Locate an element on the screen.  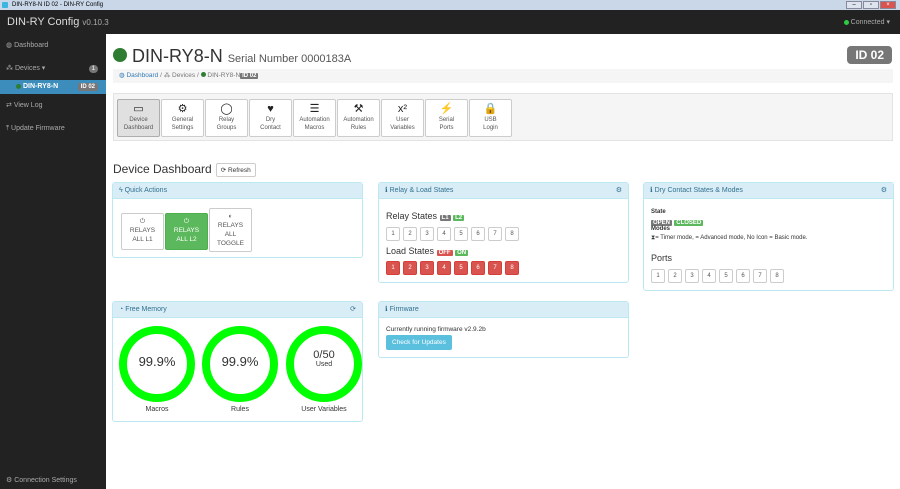
label: Dry is located at coordinates (270, 120).